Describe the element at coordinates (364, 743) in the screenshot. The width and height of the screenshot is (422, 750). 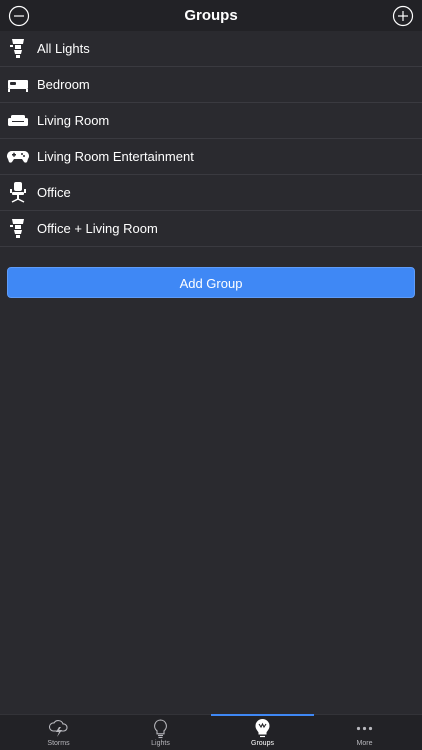
I see `tab-label: More` at that location.